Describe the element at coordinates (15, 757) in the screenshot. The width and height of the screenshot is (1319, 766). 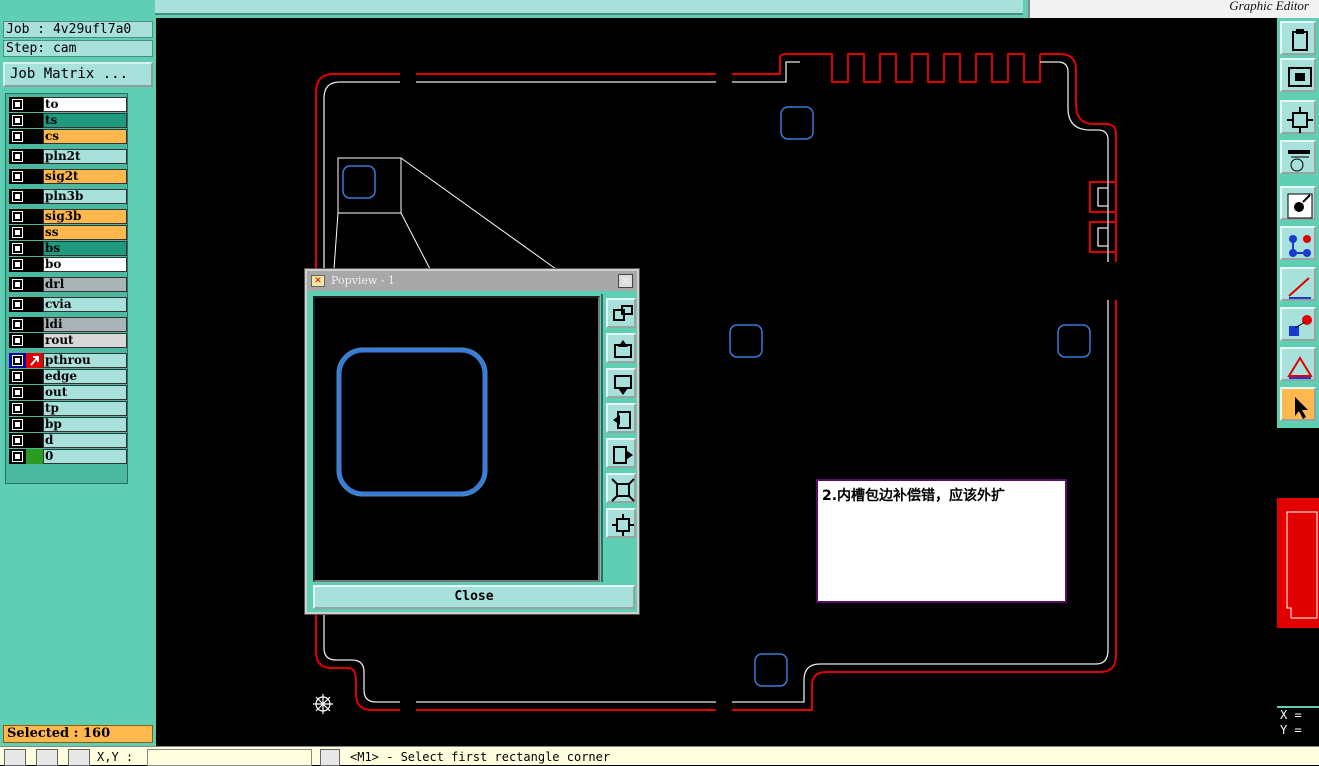
I see `undo-button` at that location.